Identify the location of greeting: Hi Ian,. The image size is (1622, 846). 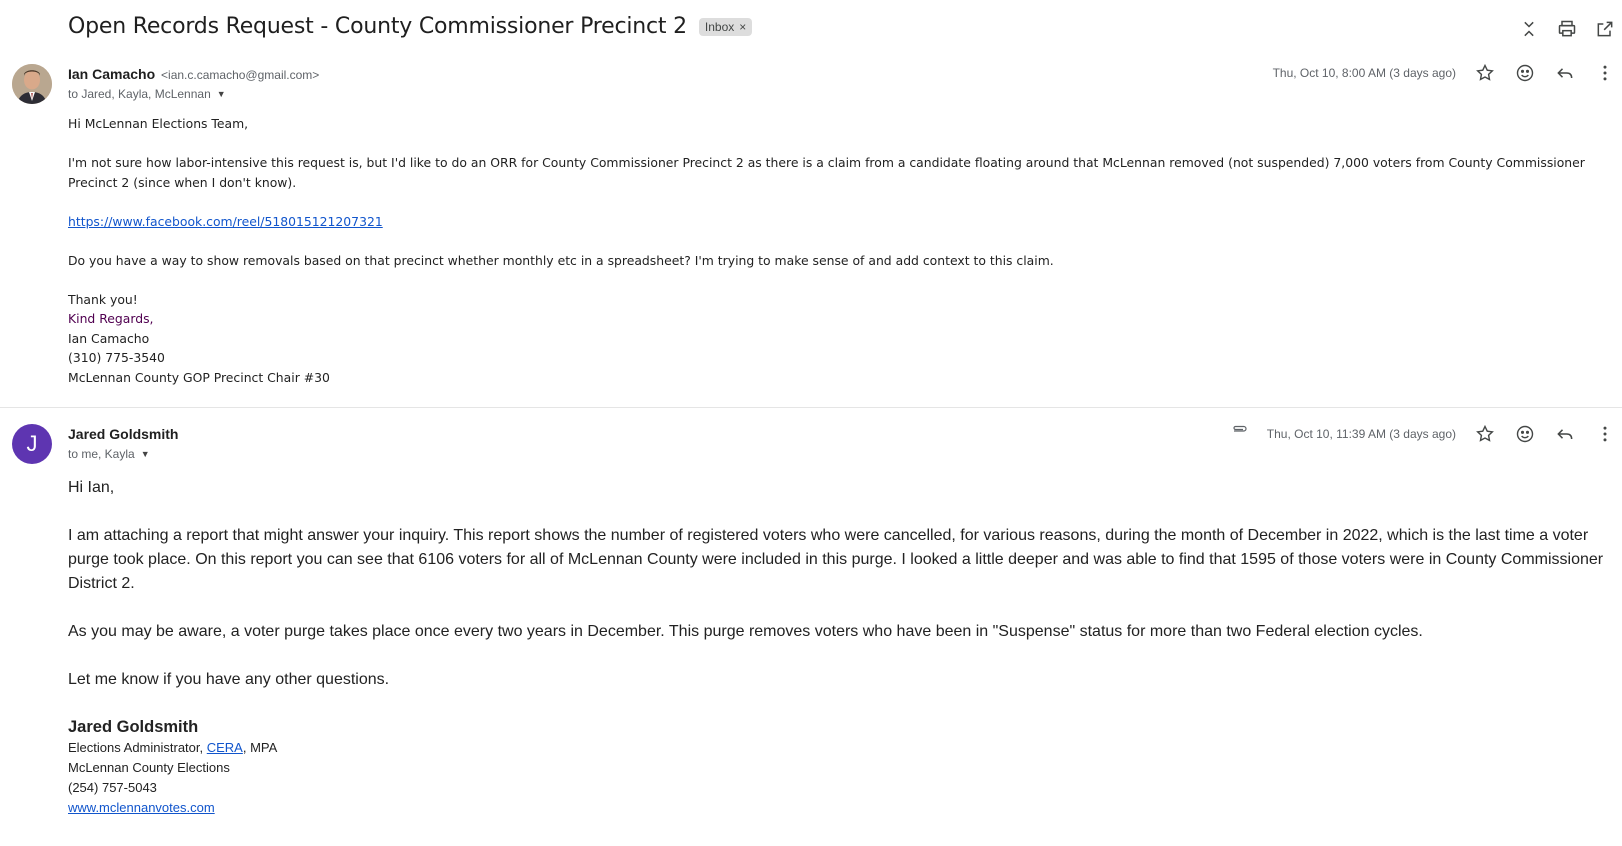
(91, 487).